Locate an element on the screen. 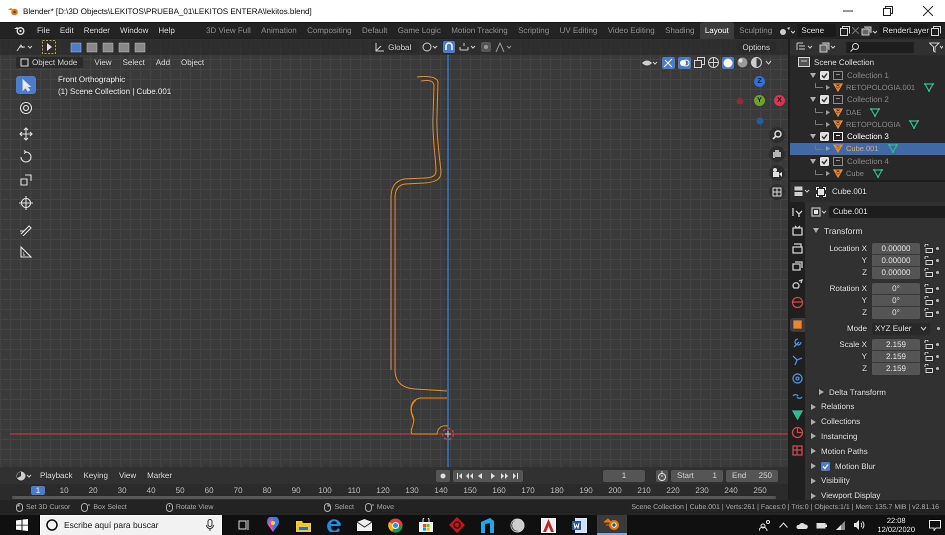  panel-header: Delta Transform is located at coordinates (875, 392).